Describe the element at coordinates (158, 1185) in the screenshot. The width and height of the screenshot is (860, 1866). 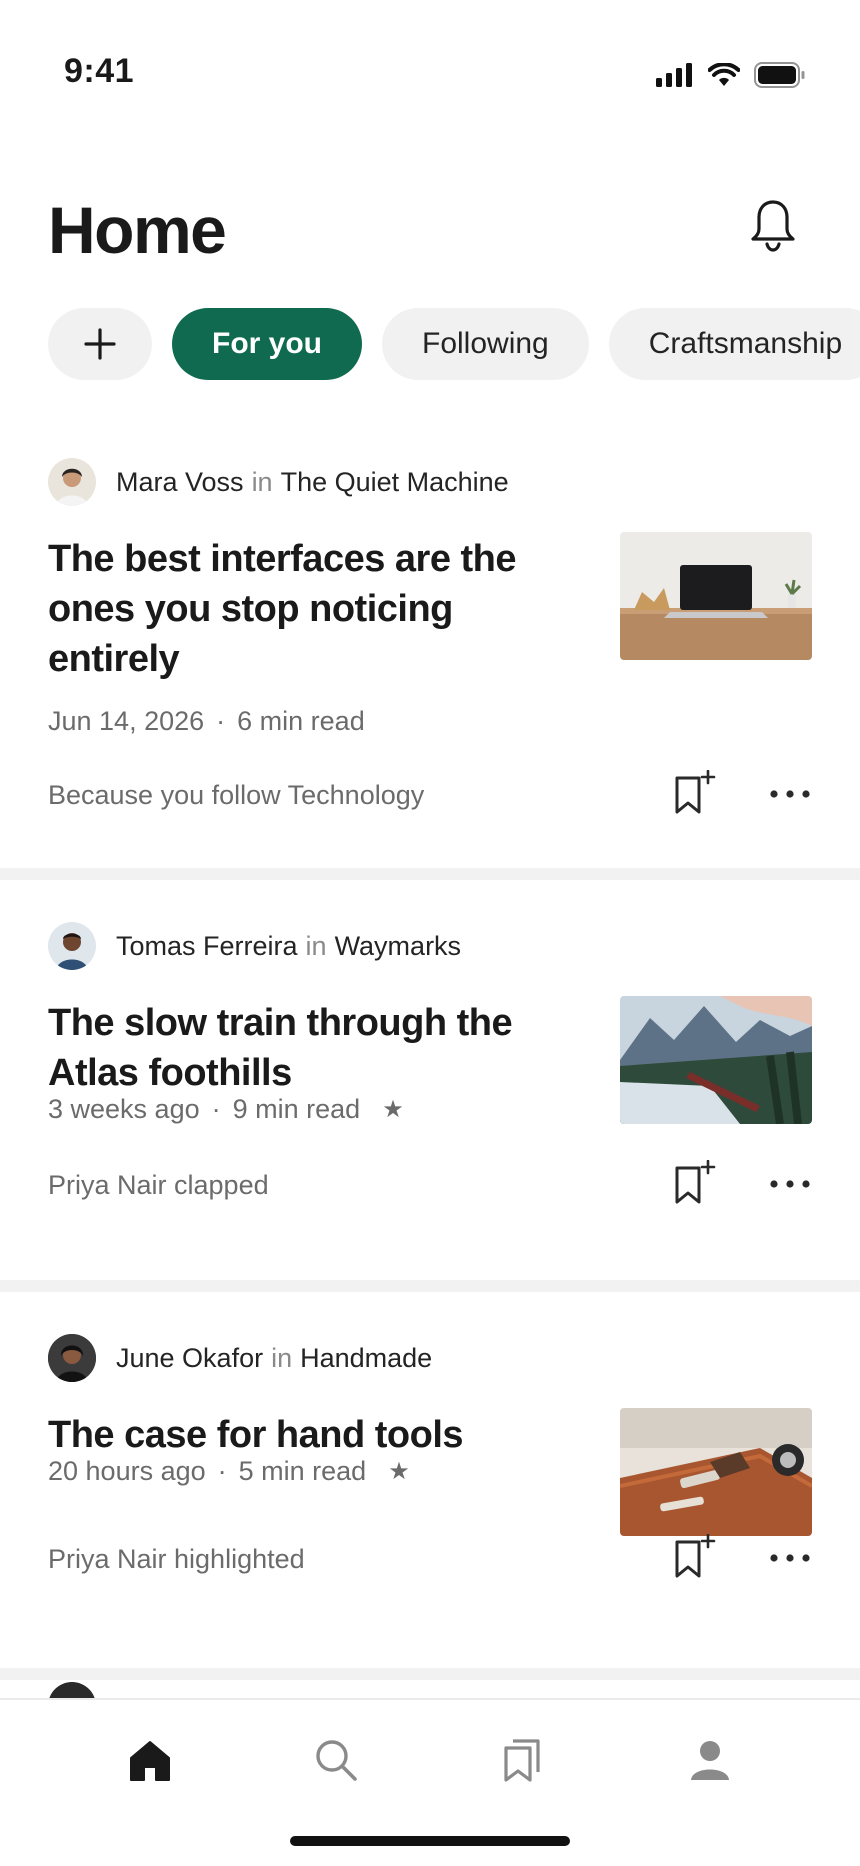
I see `recommendation-reason: Priya Nair clapped` at that location.